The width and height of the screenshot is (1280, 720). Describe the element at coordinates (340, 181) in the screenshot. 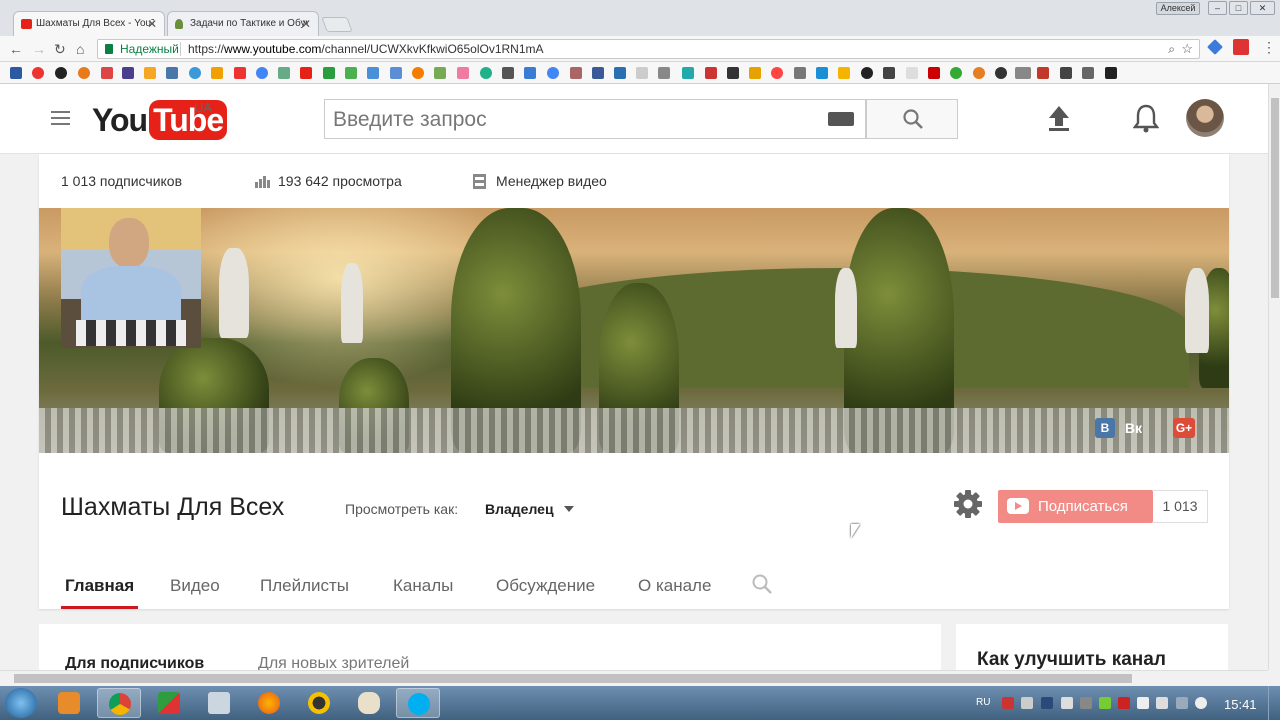

I see `view-count: 193 642 просмотра` at that location.